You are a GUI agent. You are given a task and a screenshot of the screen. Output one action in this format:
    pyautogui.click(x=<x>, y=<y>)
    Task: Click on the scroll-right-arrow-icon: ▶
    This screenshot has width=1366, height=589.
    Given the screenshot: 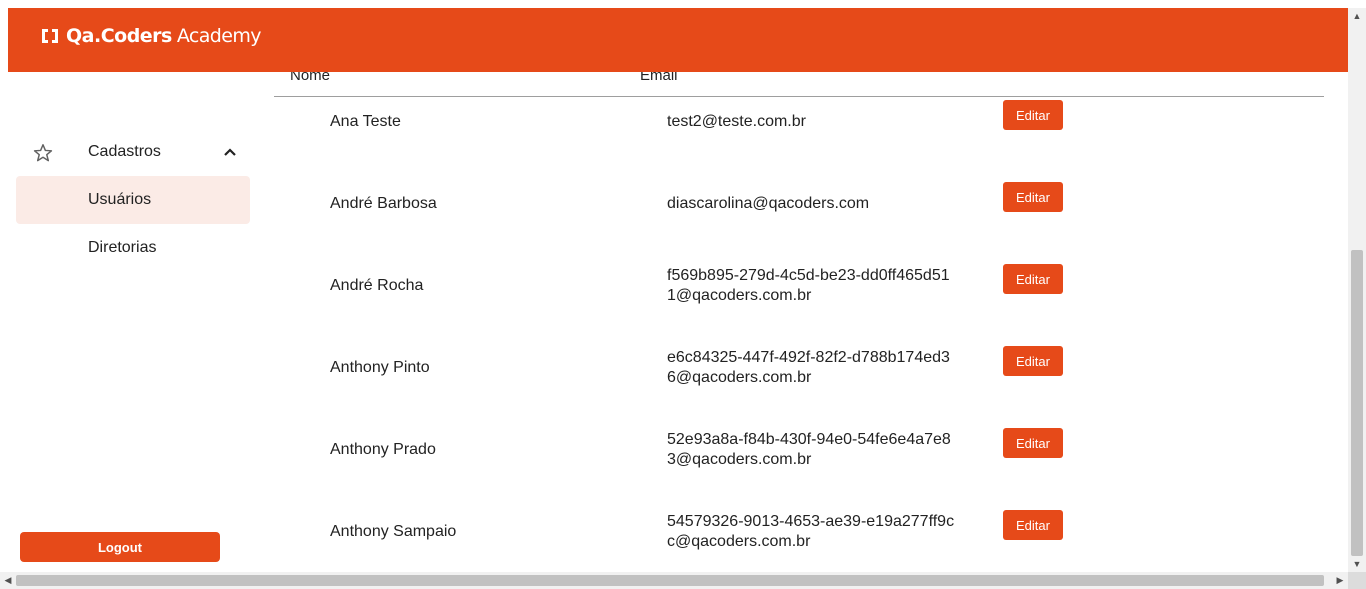 What is the action you would take?
    pyautogui.click(x=1340, y=580)
    